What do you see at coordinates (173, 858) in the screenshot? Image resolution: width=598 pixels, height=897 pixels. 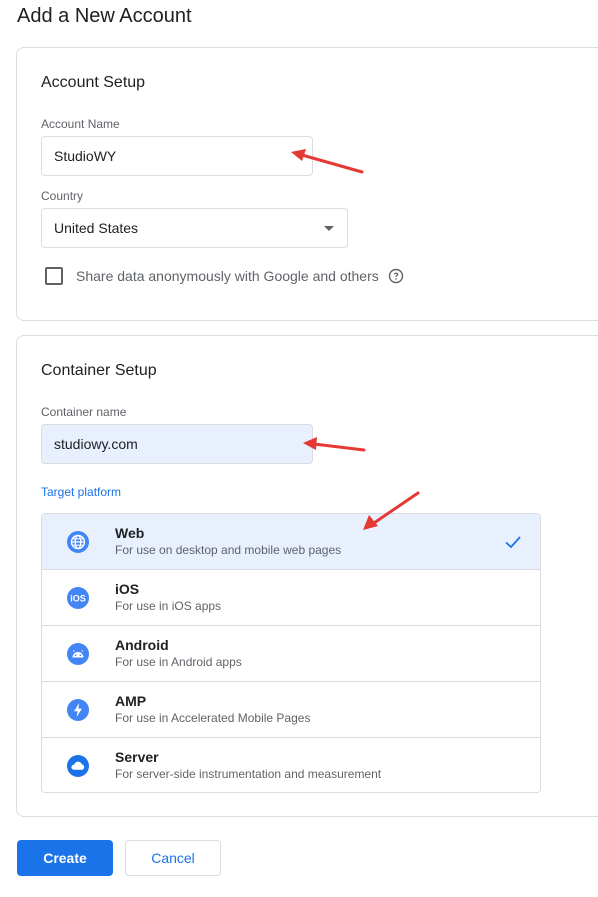 I see `cancel-button: Cancel` at bounding box center [173, 858].